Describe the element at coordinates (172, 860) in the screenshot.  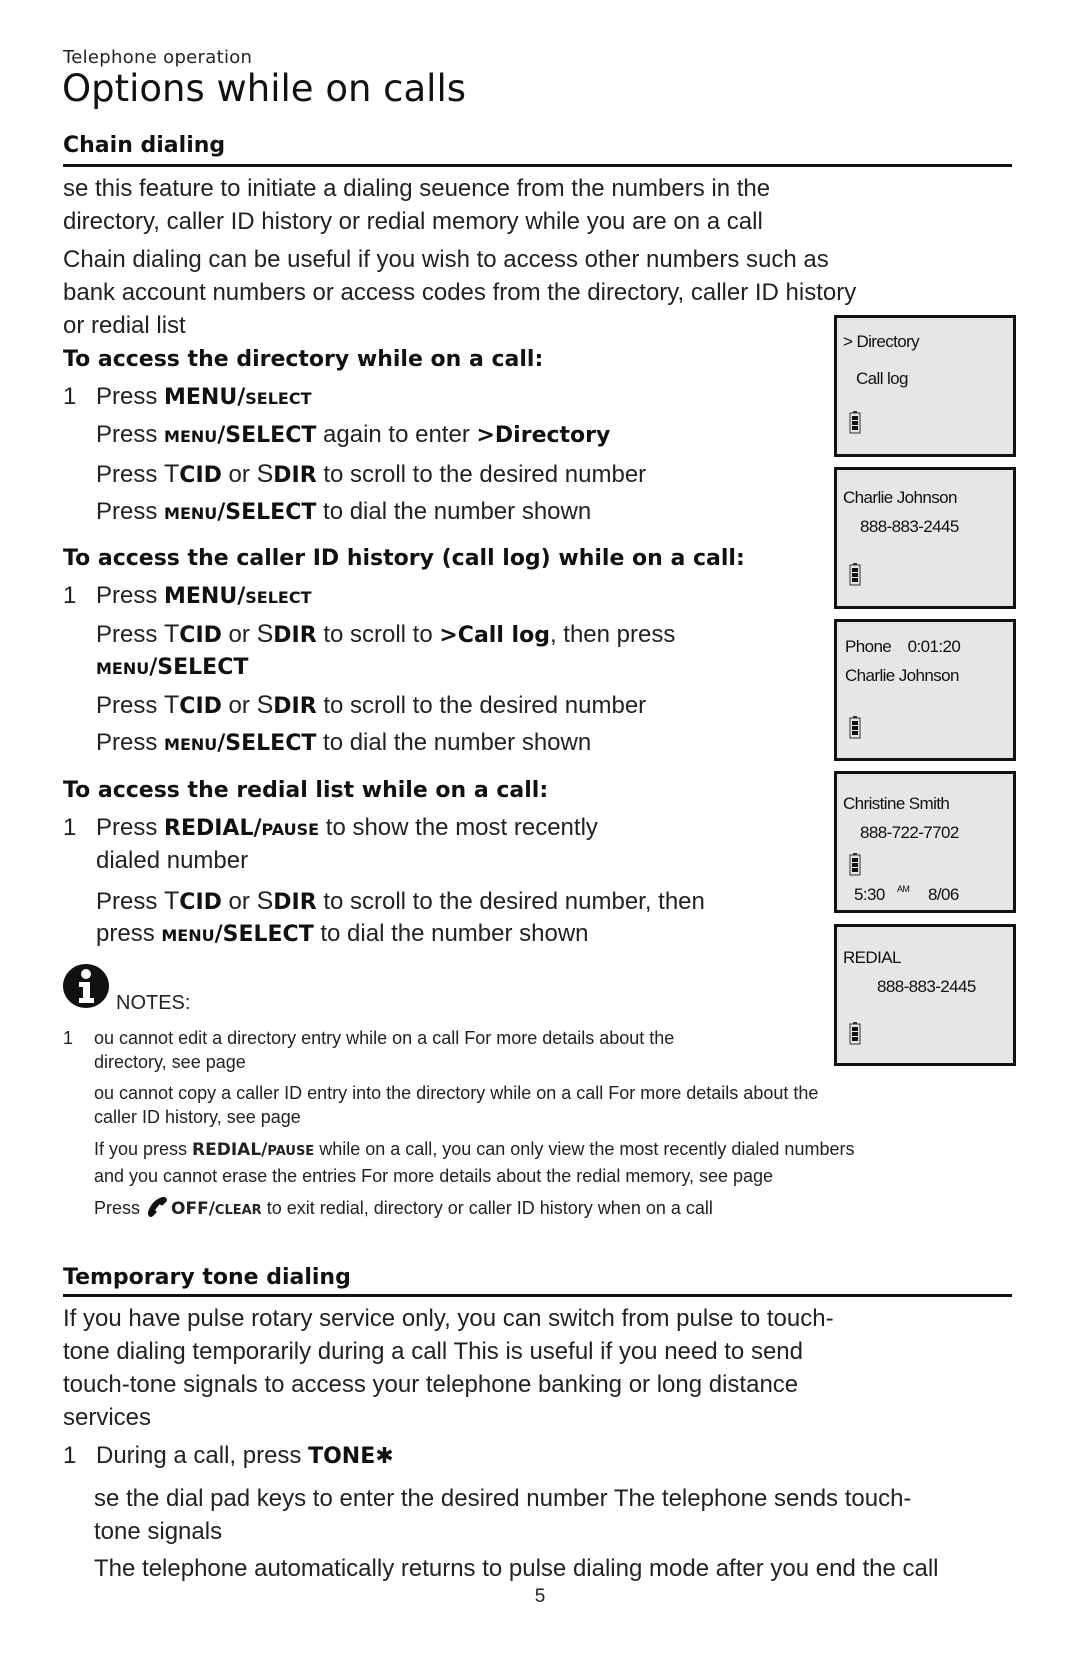
I see `redial-step-1-cont: dialed number` at that location.